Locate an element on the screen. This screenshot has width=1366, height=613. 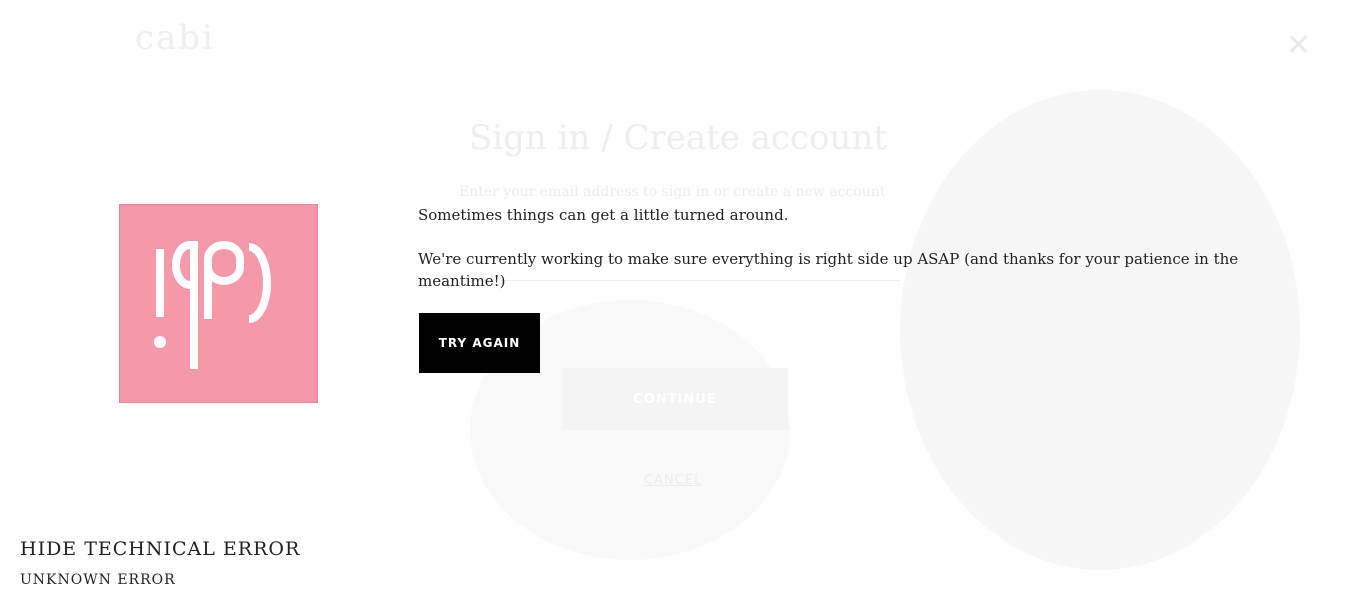
background-title: Sign in / Create account is located at coordinates (678, 138).